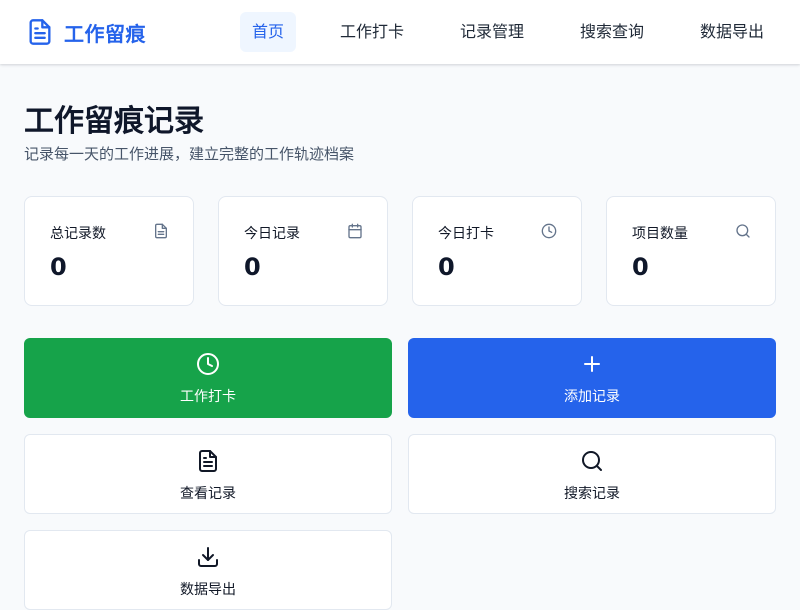  What do you see at coordinates (732, 32) in the screenshot?
I see `nav-item-export: 数据导出` at bounding box center [732, 32].